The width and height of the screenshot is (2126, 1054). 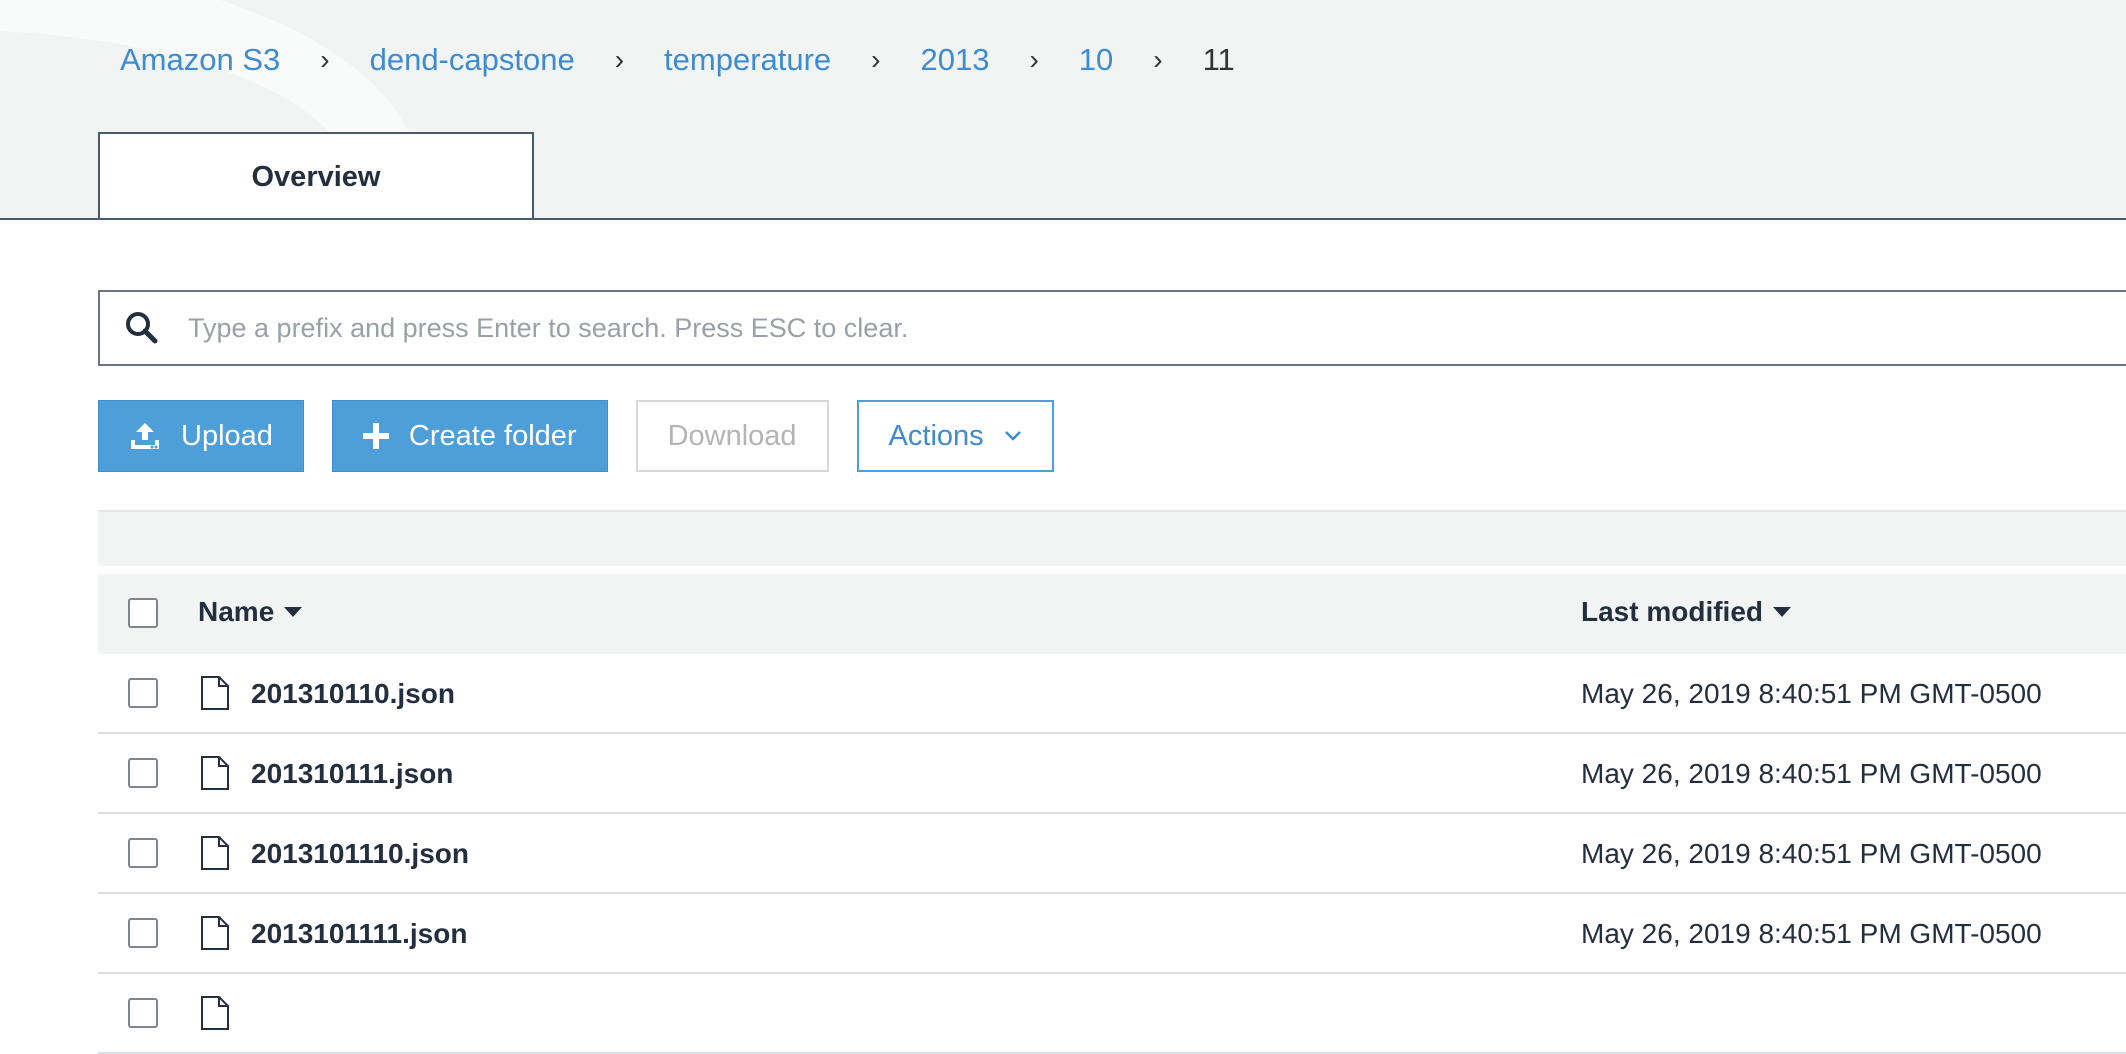 What do you see at coordinates (1672, 611) in the screenshot?
I see `column-header-last-modified-label: Last modified` at bounding box center [1672, 611].